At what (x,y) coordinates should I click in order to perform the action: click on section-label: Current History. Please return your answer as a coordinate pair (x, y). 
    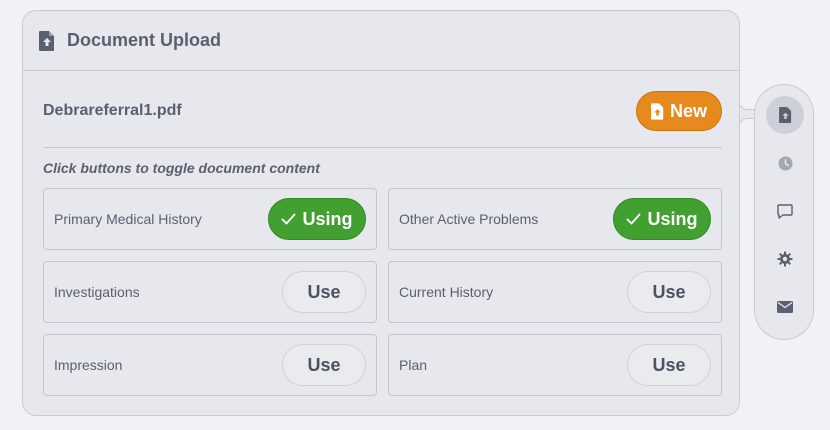
    Looking at the image, I should click on (446, 292).